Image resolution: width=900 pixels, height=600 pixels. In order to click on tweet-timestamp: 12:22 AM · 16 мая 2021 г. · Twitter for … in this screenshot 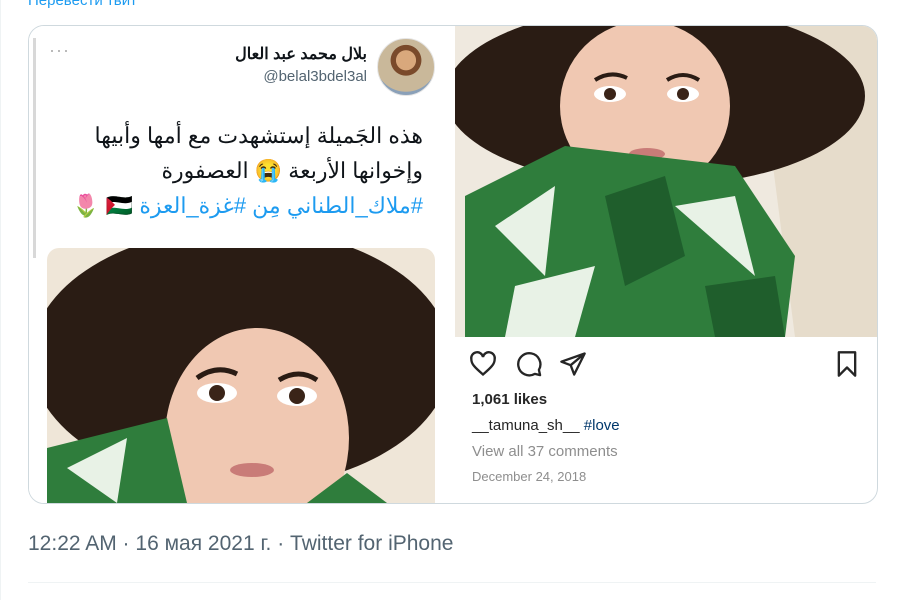, I will do `click(240, 544)`.